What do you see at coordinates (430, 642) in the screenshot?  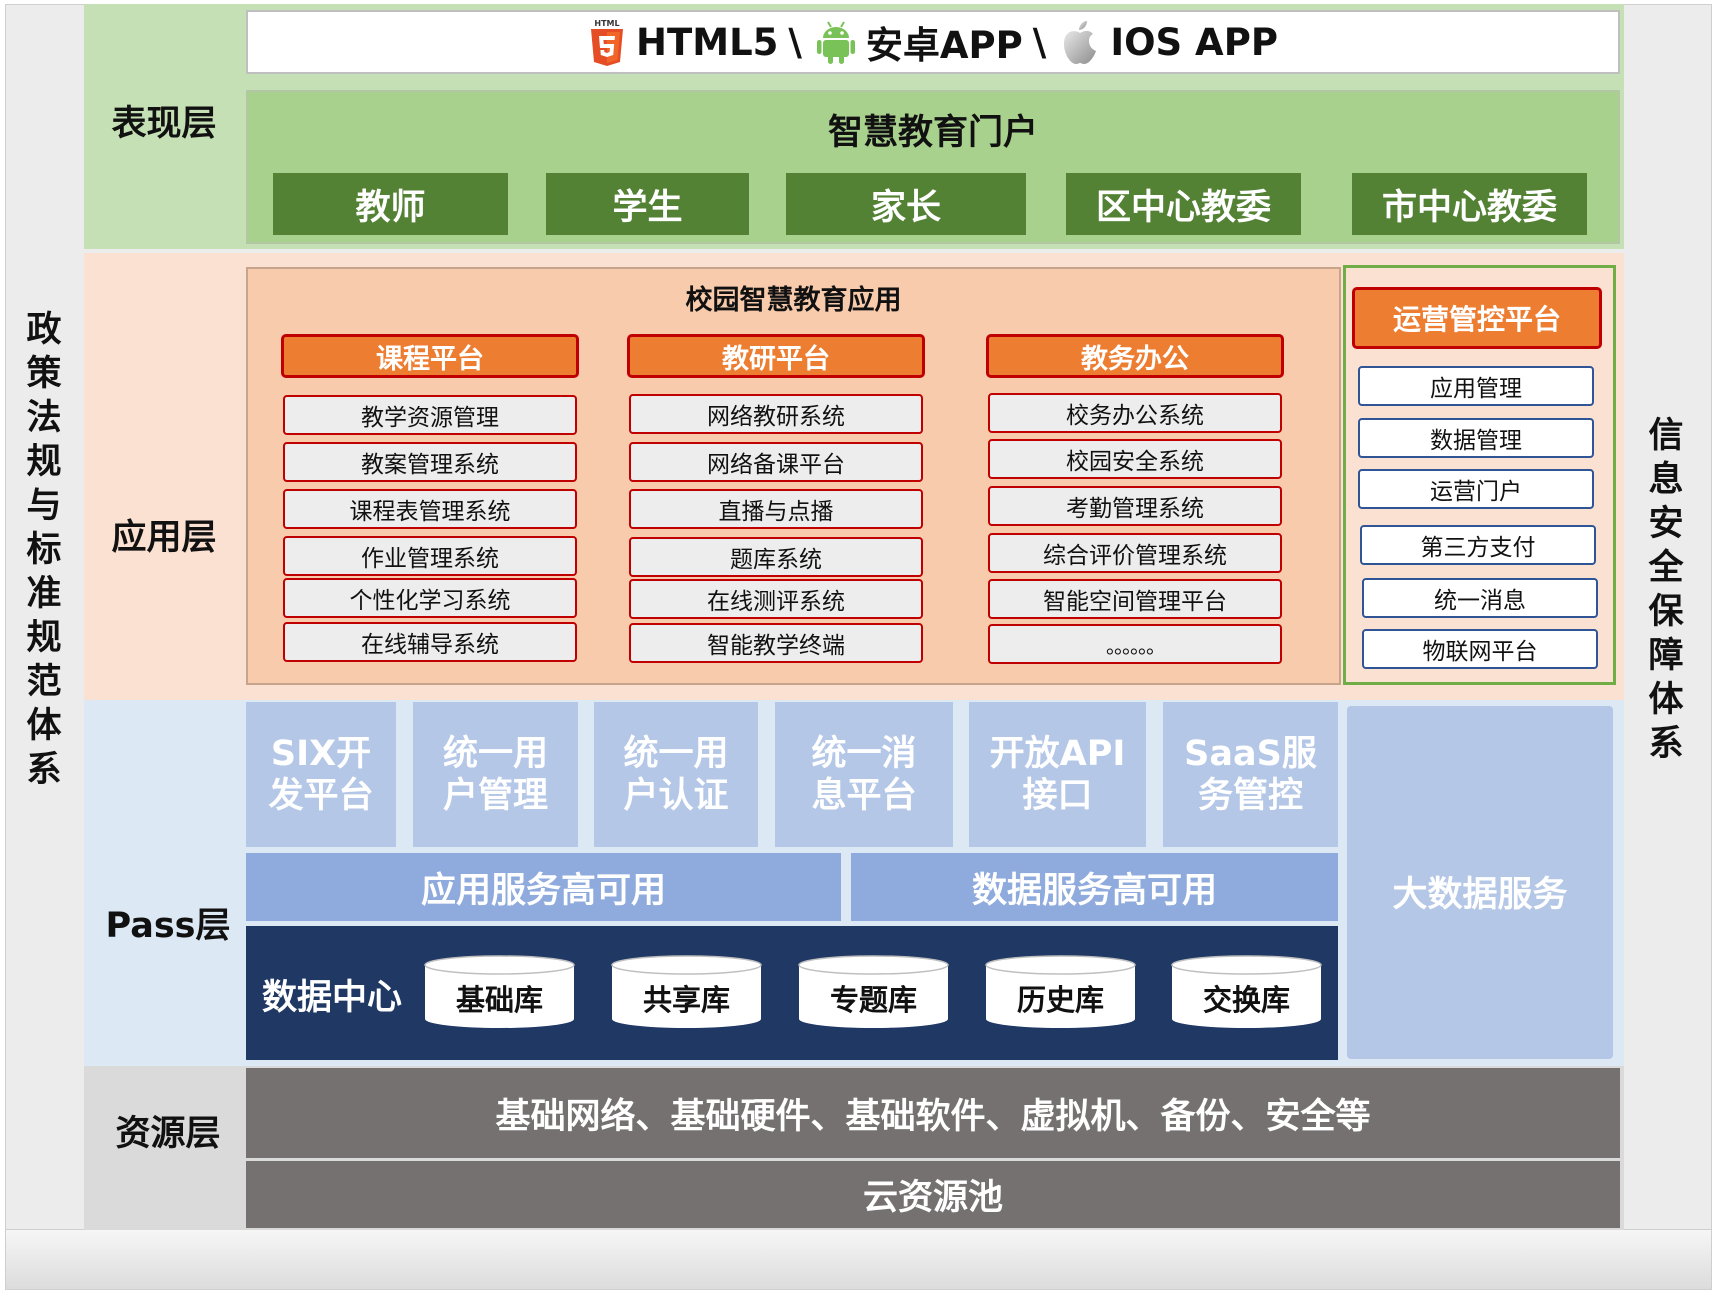 I see `app-item: 在线辅导系统` at bounding box center [430, 642].